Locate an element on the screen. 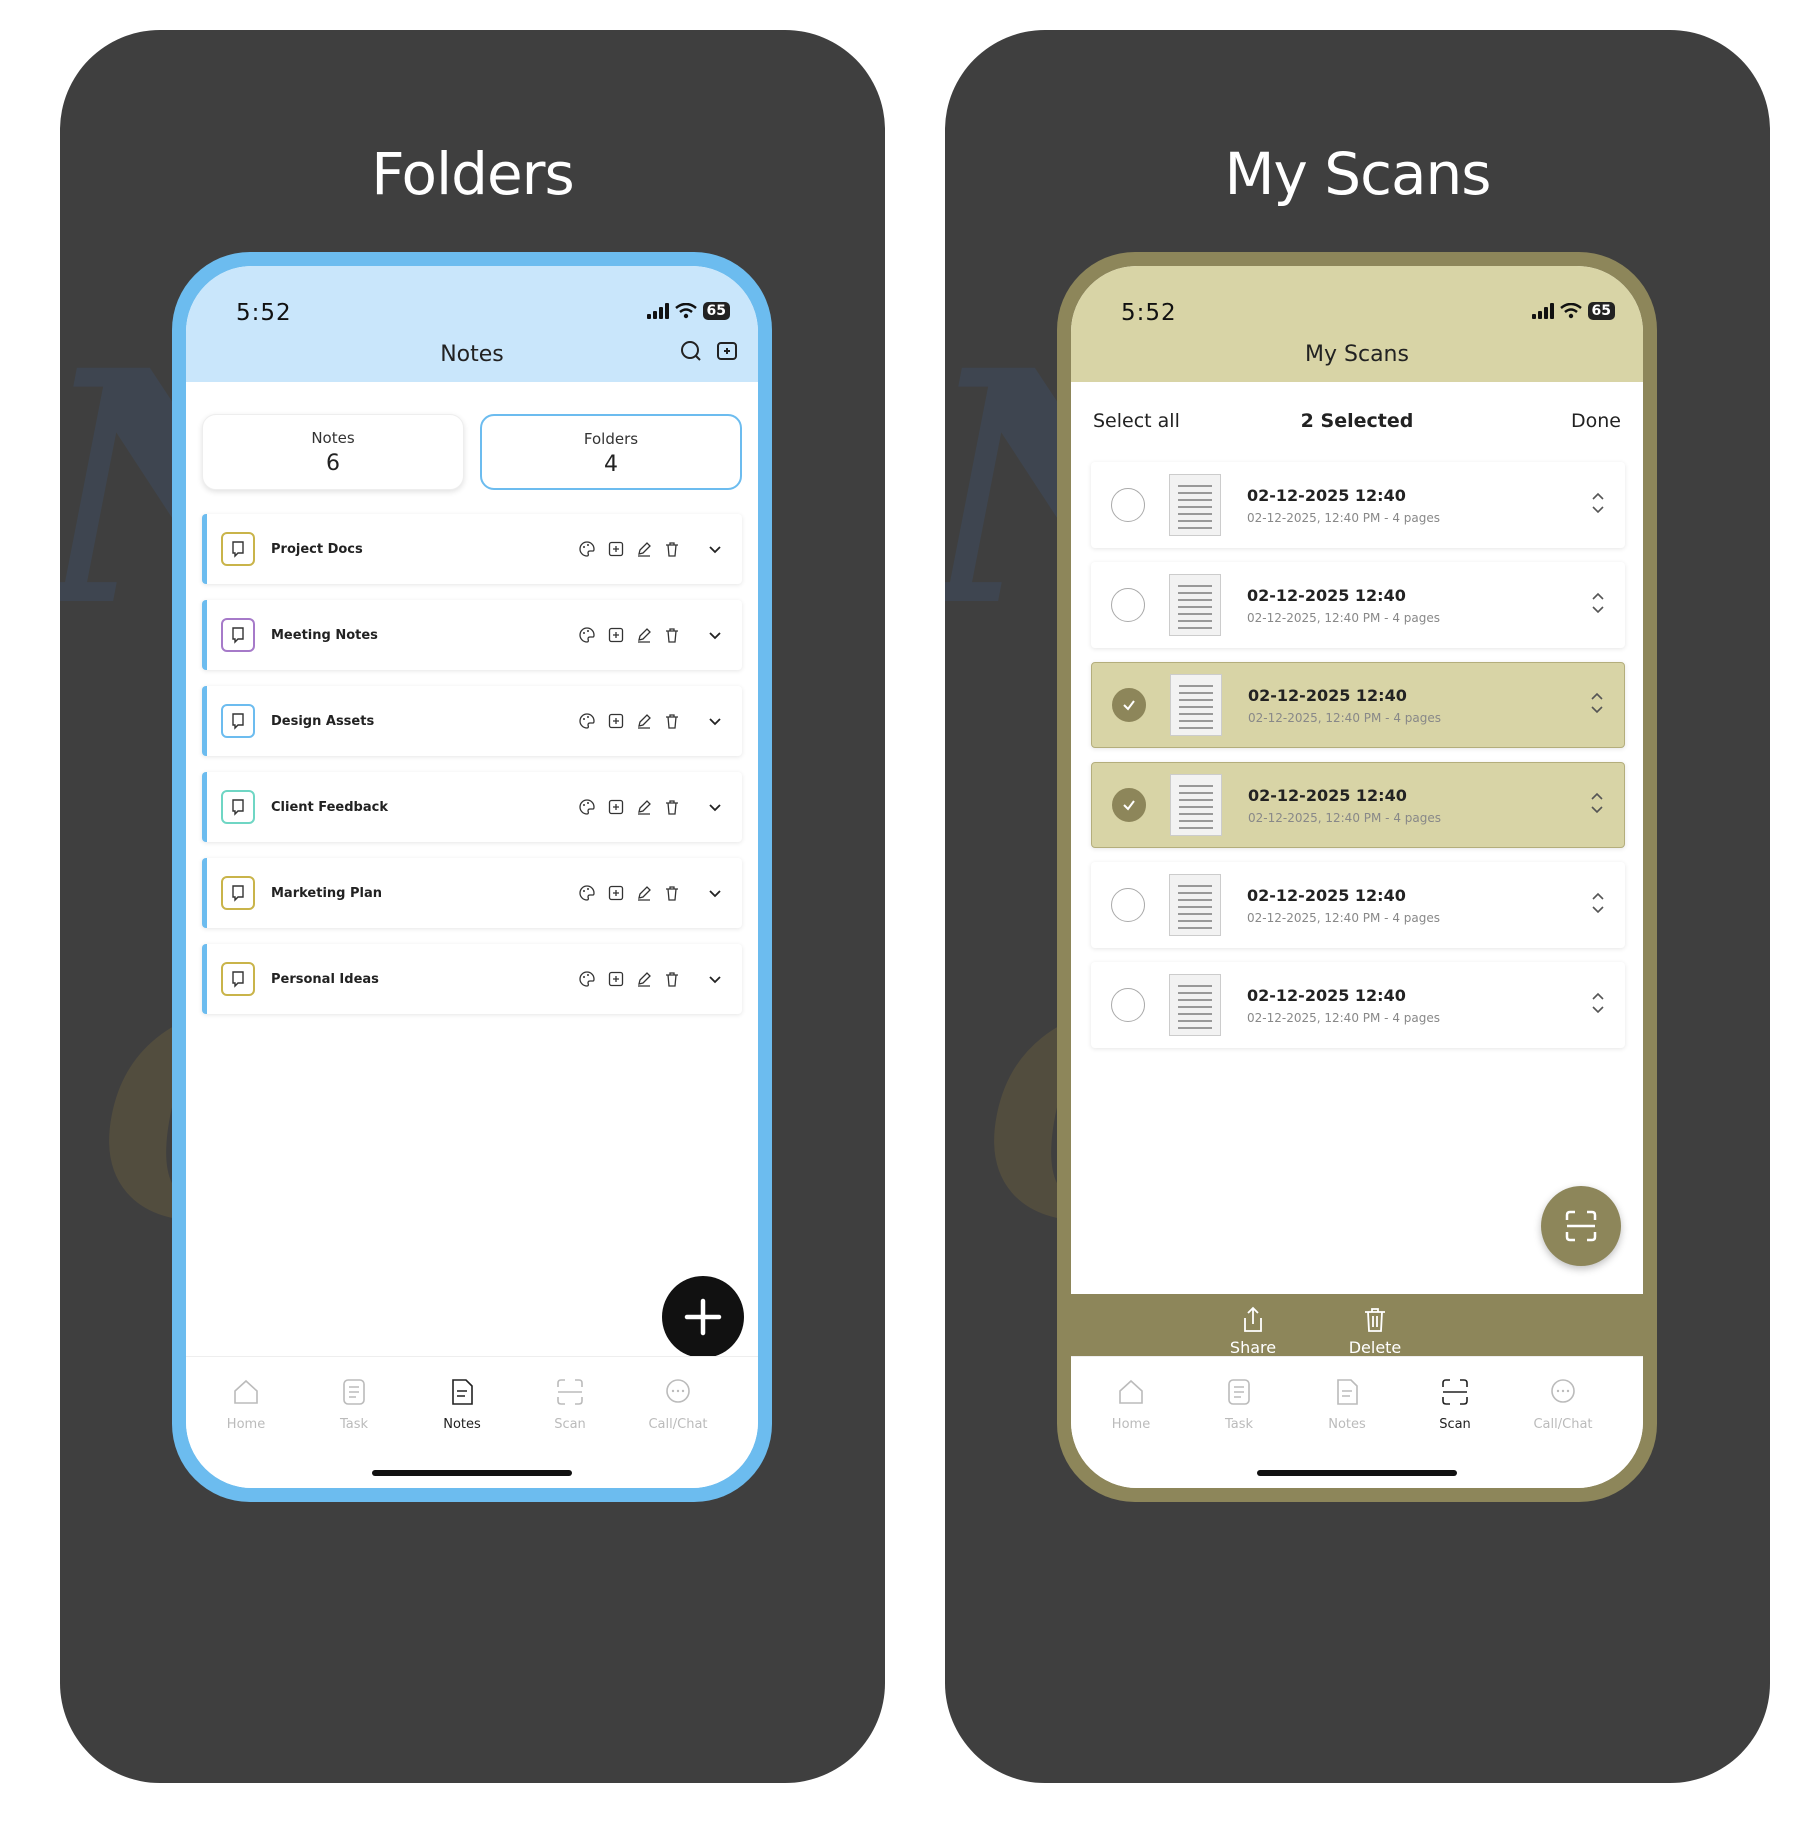 This screenshot has height=1840, width=1817. folder-row: Marketing Plan is located at coordinates (472, 893).